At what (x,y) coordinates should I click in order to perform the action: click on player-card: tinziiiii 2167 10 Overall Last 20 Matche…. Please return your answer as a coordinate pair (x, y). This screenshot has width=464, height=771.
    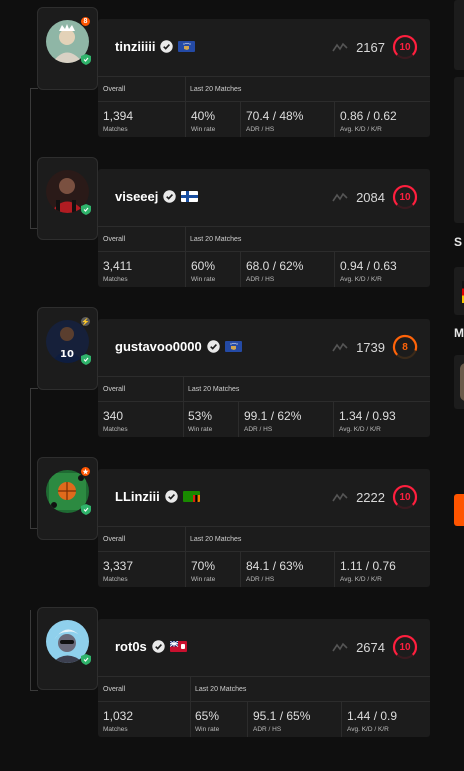
    Looking at the image, I should click on (264, 78).